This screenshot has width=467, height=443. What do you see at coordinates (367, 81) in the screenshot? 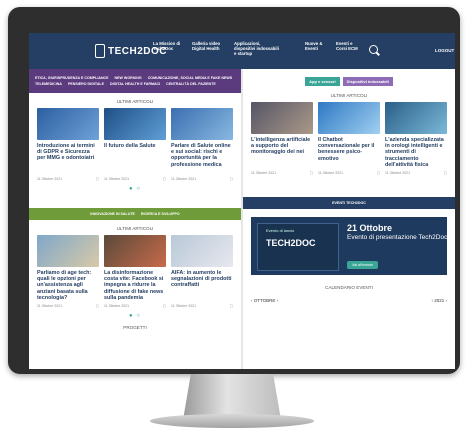
I see `category-wearables: Dispositivi indossabili` at bounding box center [367, 81].